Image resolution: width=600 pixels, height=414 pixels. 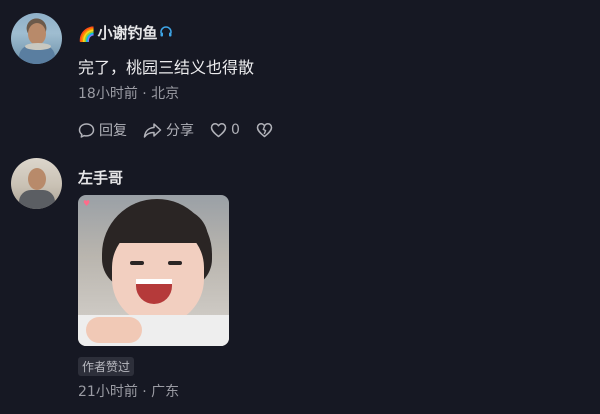 I want to click on broken-heart-icon, so click(x=264, y=130).